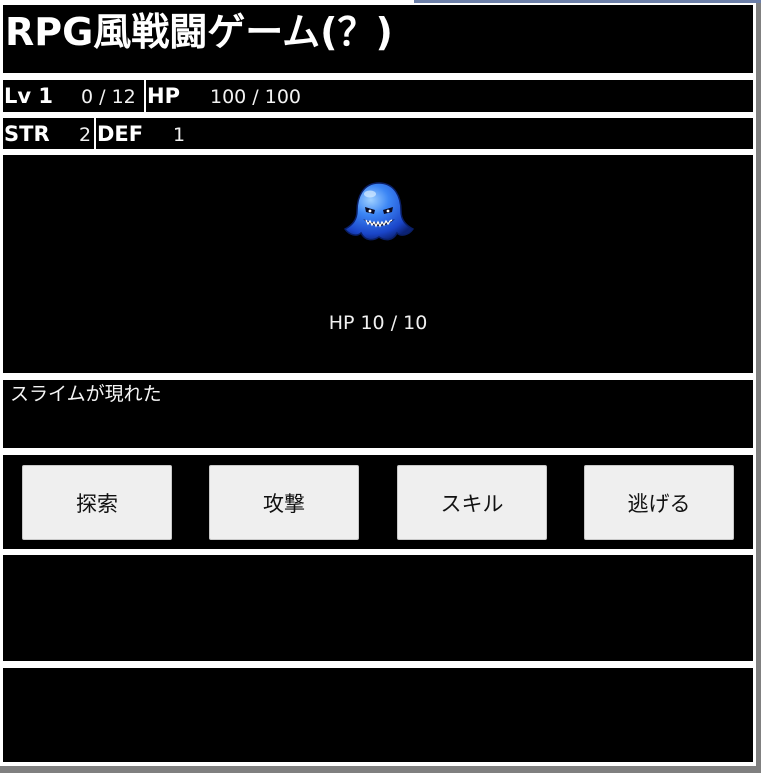  What do you see at coordinates (86, 394) in the screenshot?
I see `battle-message: スライムが現れた` at bounding box center [86, 394].